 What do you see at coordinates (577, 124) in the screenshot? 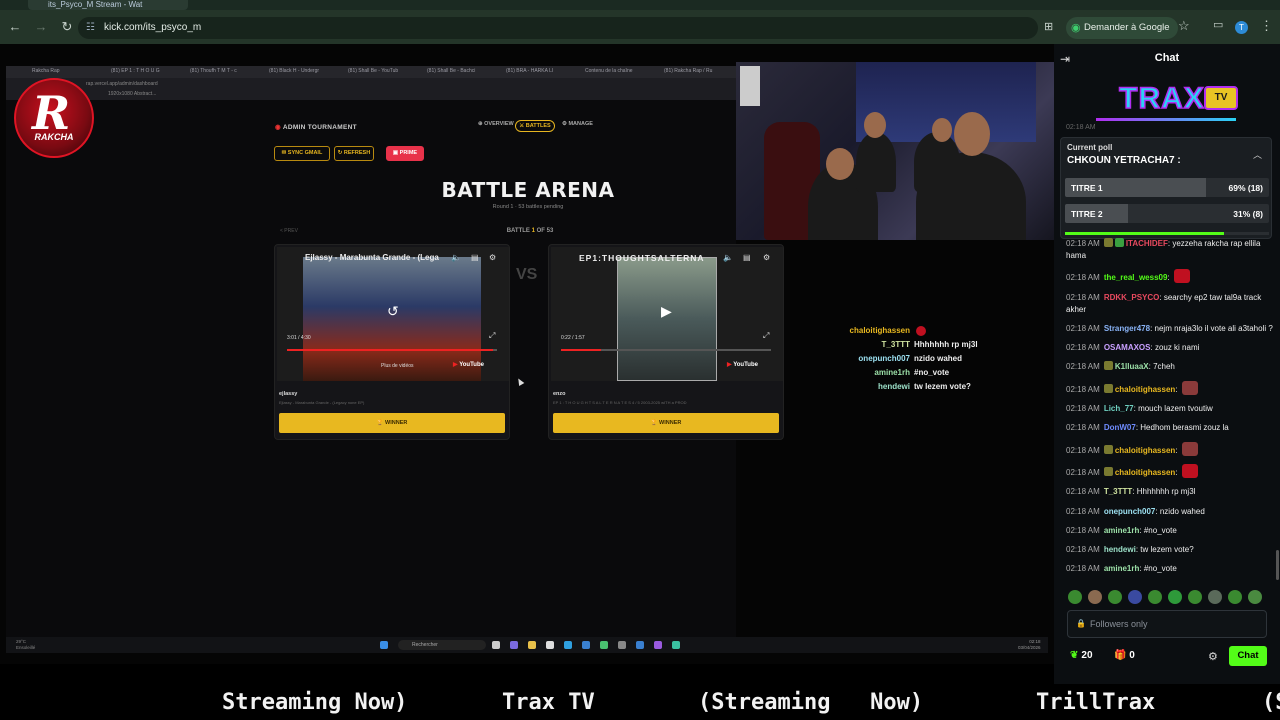
I see `nav-manage: ⚙ MANAGE` at bounding box center [577, 124].